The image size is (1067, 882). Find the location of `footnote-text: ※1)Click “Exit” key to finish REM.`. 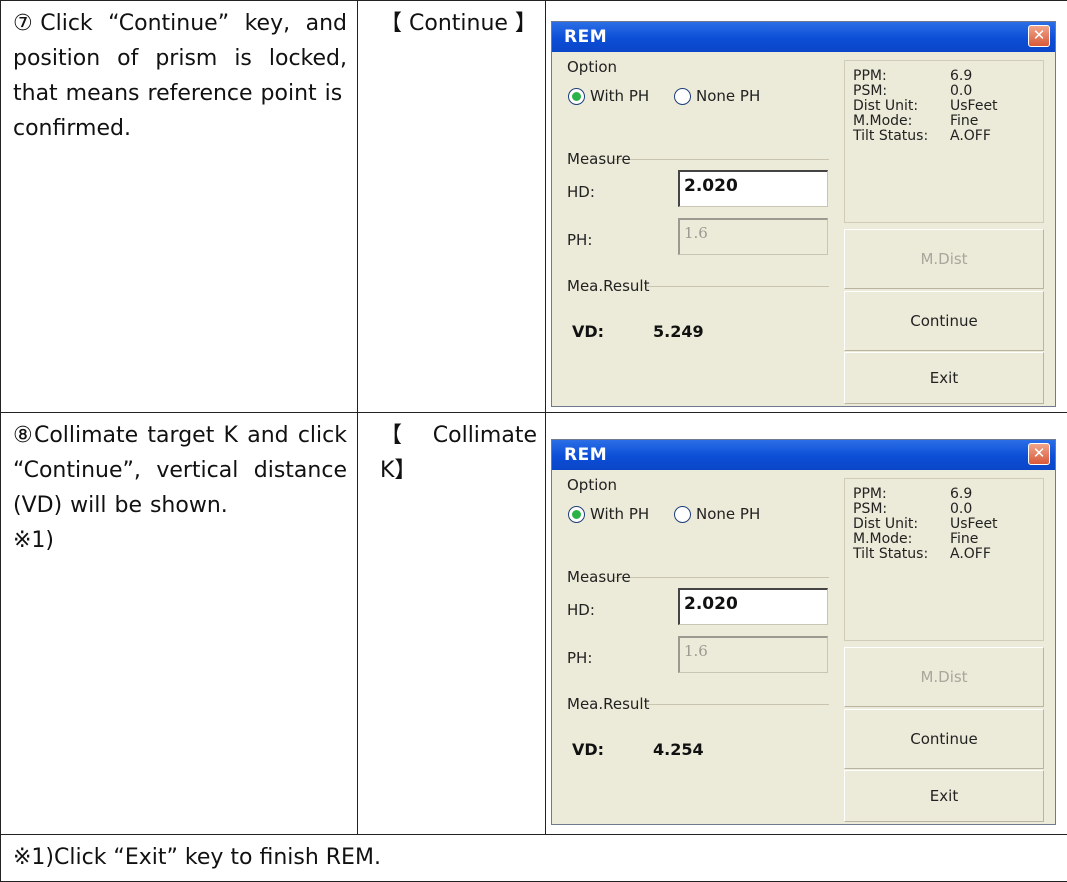

footnote-text: ※1)Click “Exit” key to finish REM. is located at coordinates (534, 858).